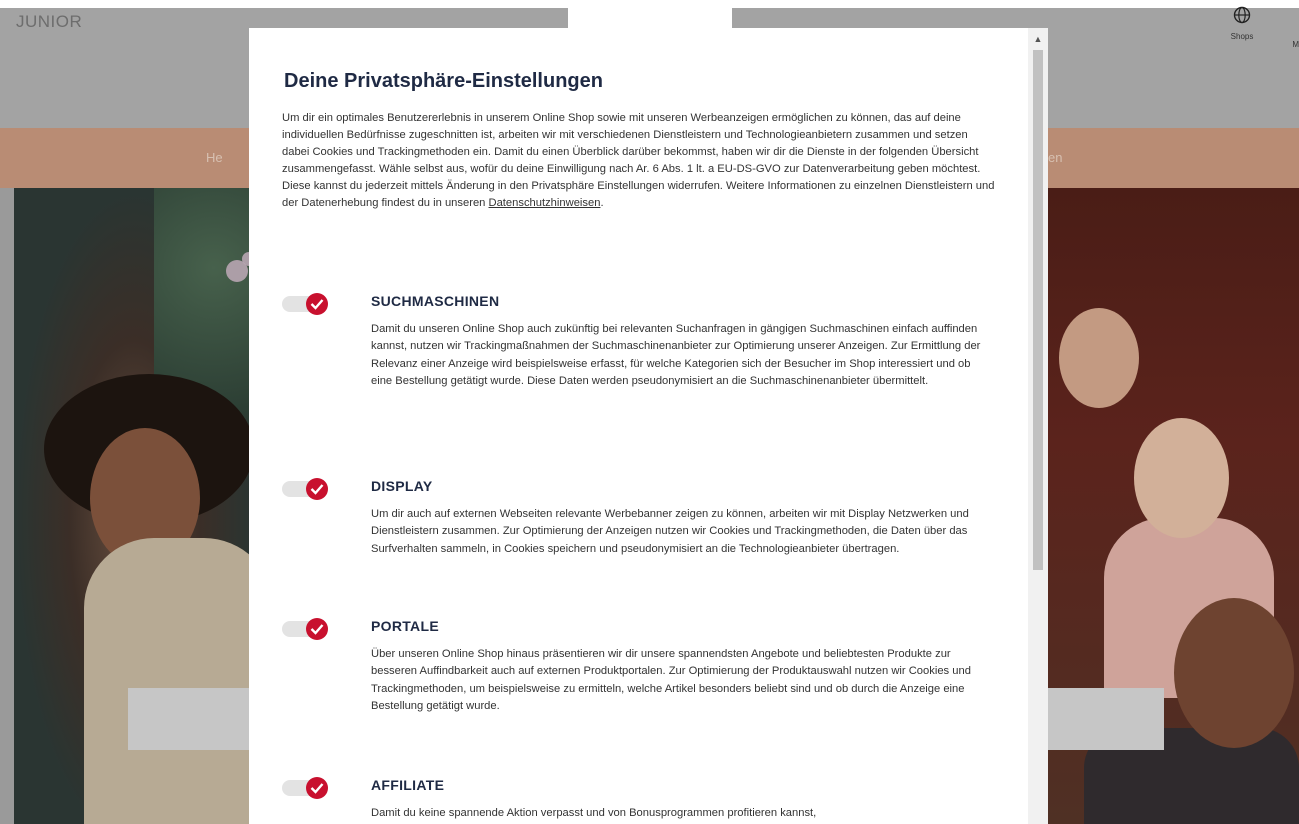 Image resolution: width=1299 pixels, height=824 pixels. Describe the element at coordinates (308, 788) in the screenshot. I see `toggle-affiliate` at that location.